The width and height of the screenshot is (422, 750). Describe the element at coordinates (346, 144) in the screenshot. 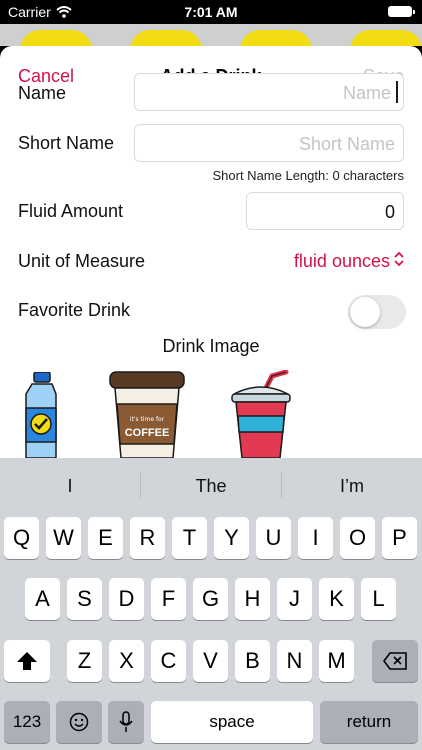

I see `short-name-placeholder: Short Name` at that location.